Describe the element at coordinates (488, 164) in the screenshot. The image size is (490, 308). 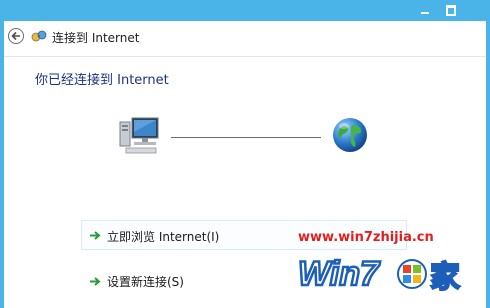
I see `window-frame-right` at that location.